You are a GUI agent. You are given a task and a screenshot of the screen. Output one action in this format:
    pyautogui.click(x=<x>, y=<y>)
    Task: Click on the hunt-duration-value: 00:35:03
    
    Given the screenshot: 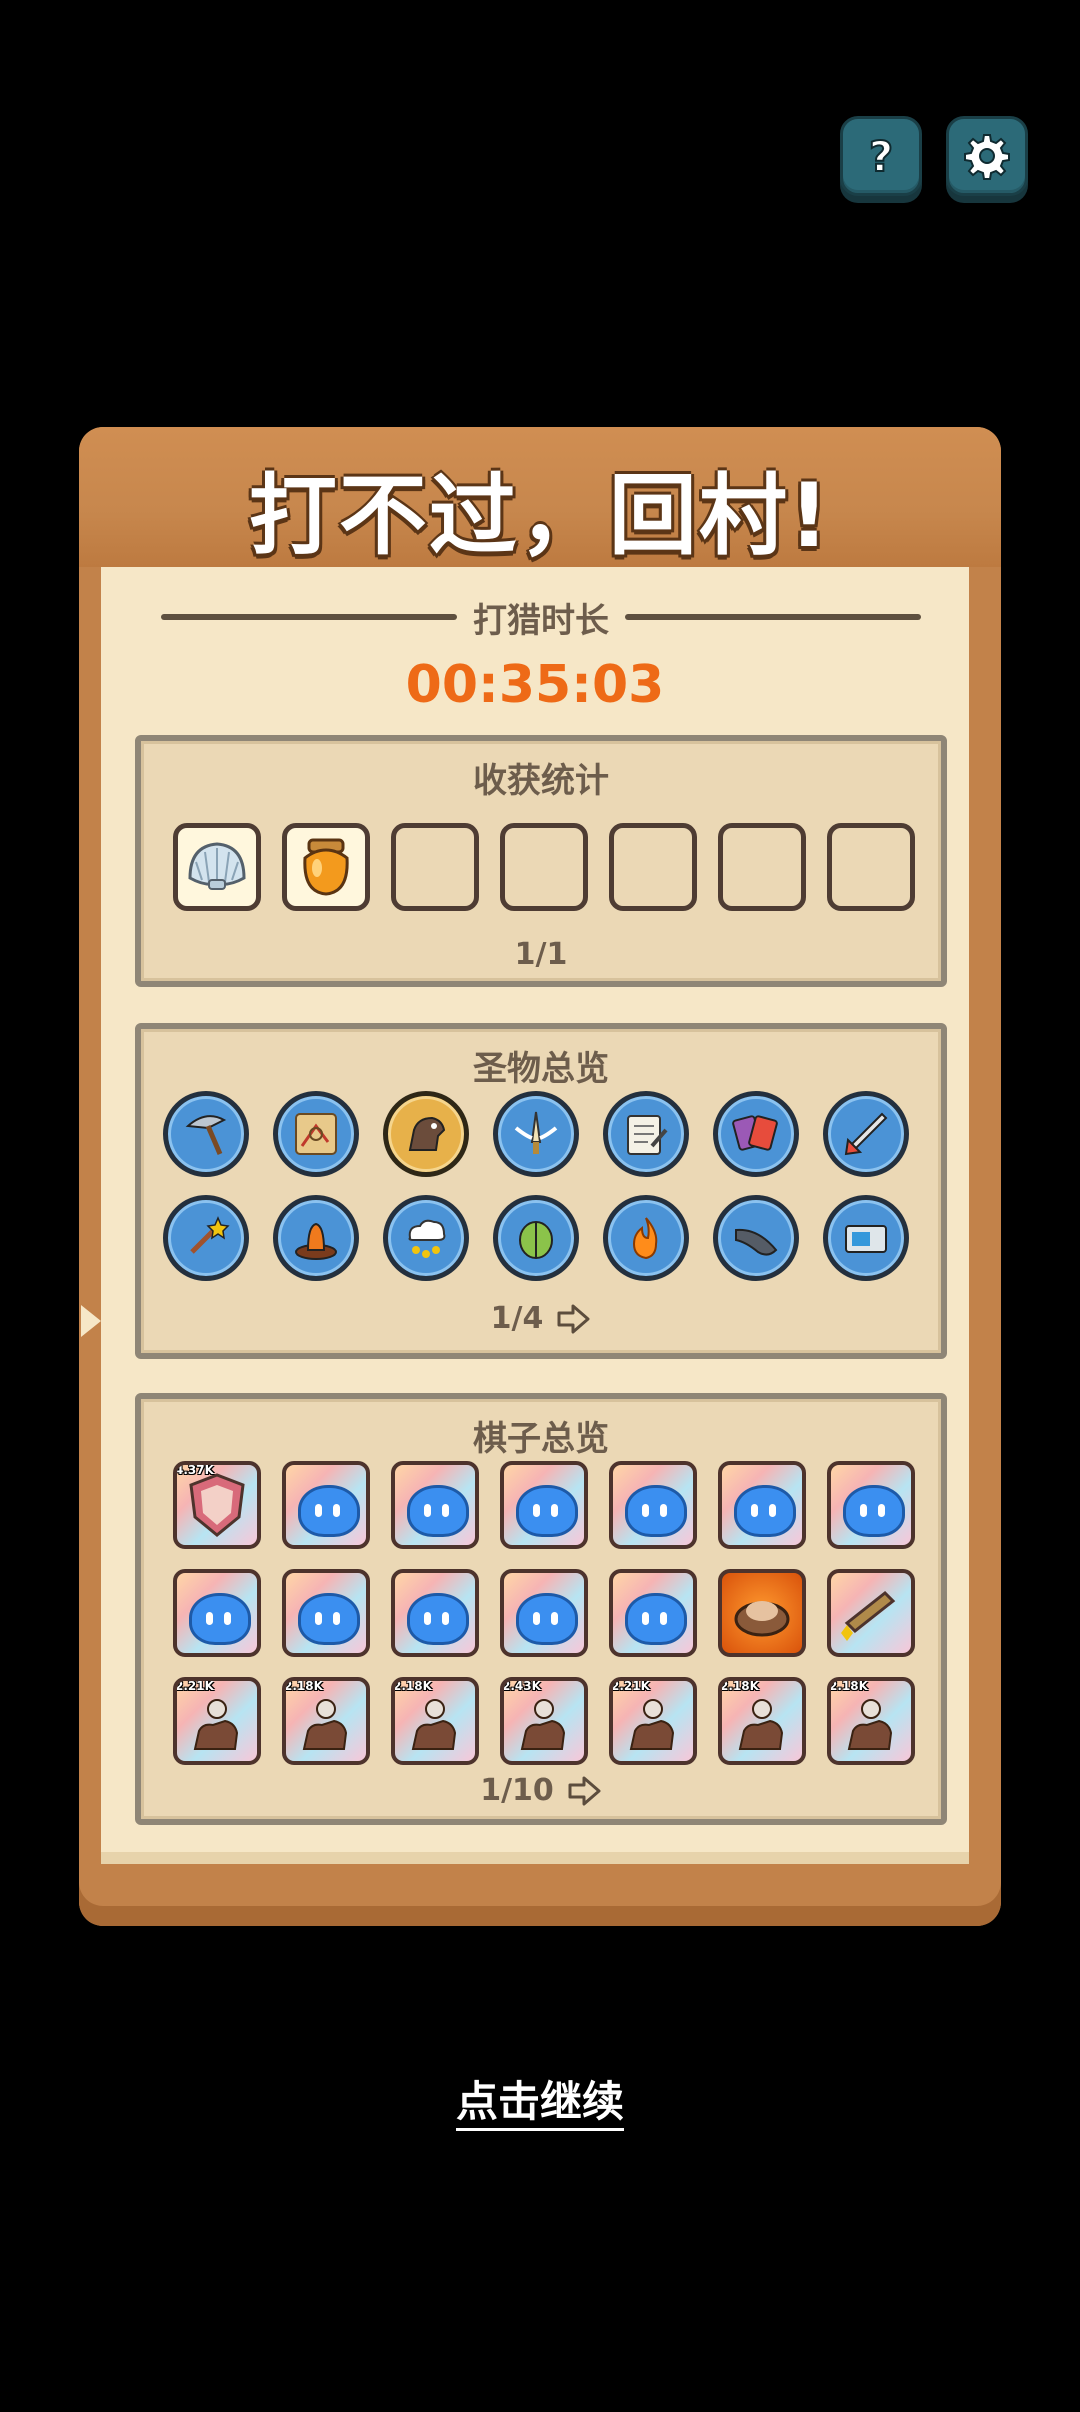 What is the action you would take?
    pyautogui.click(x=535, y=685)
    